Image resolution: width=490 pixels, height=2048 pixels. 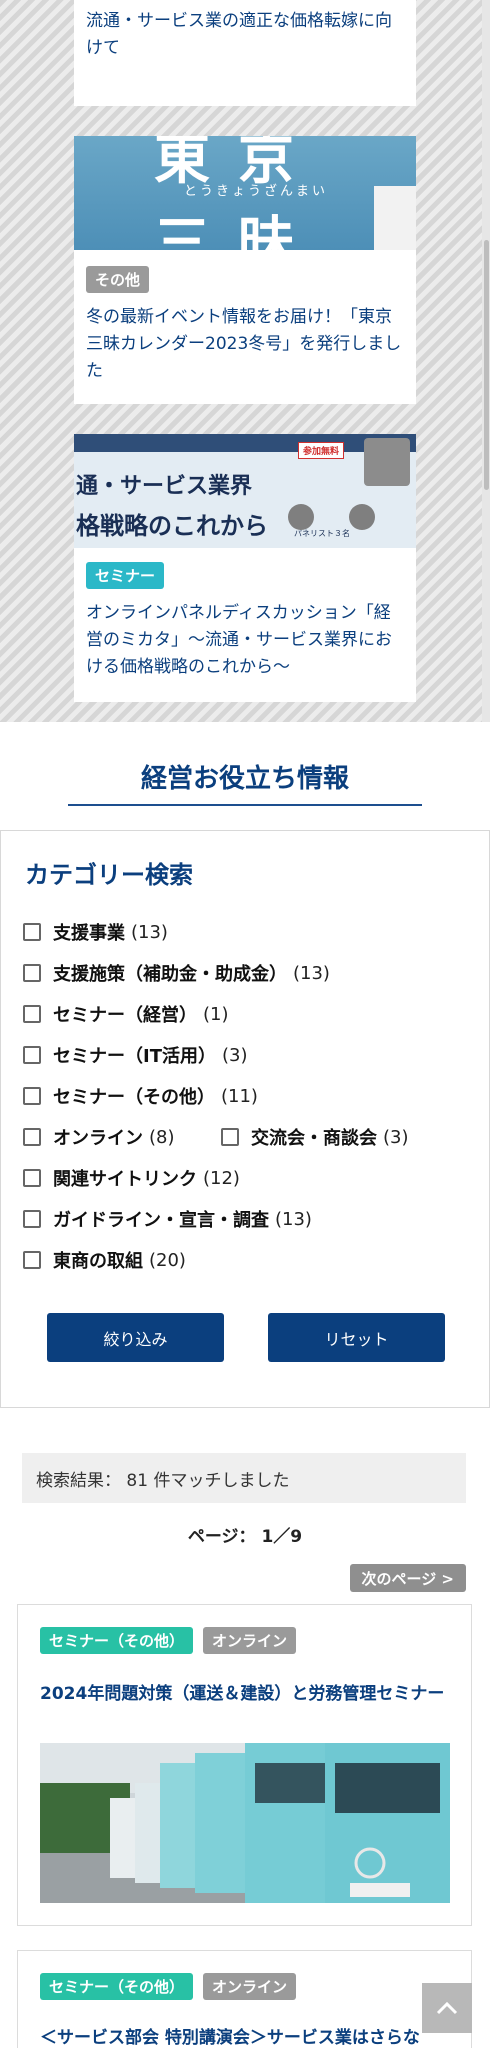 I want to click on card-thumbnail: 東京 とうきょうざんまい 三昧, so click(x=245, y=193).